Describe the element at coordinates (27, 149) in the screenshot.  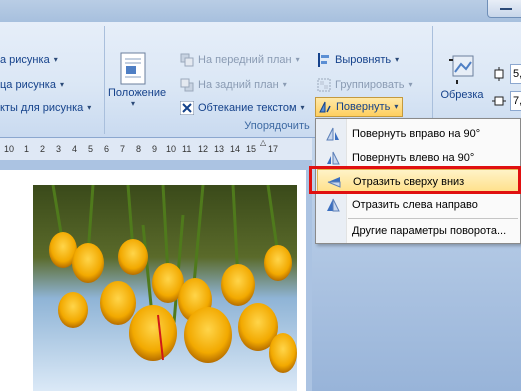
I see `ruler-num: 1` at that location.